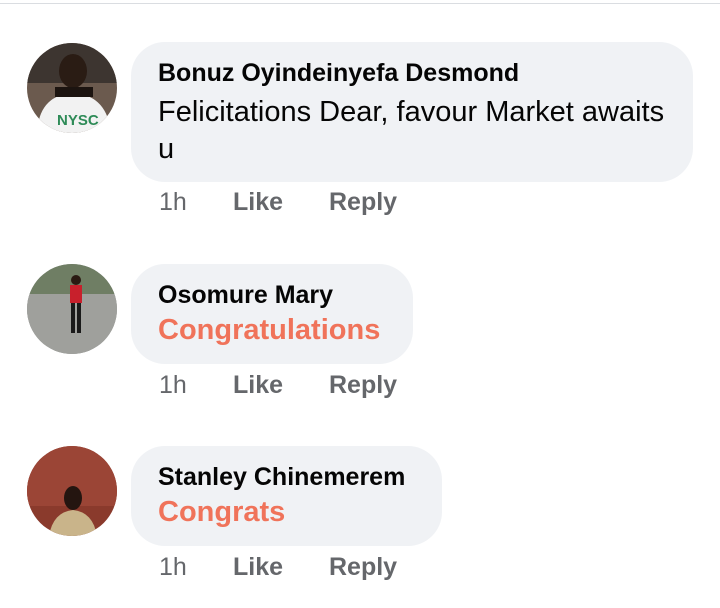  Describe the element at coordinates (269, 330) in the screenshot. I see `comment-text: Congratulations` at that location.